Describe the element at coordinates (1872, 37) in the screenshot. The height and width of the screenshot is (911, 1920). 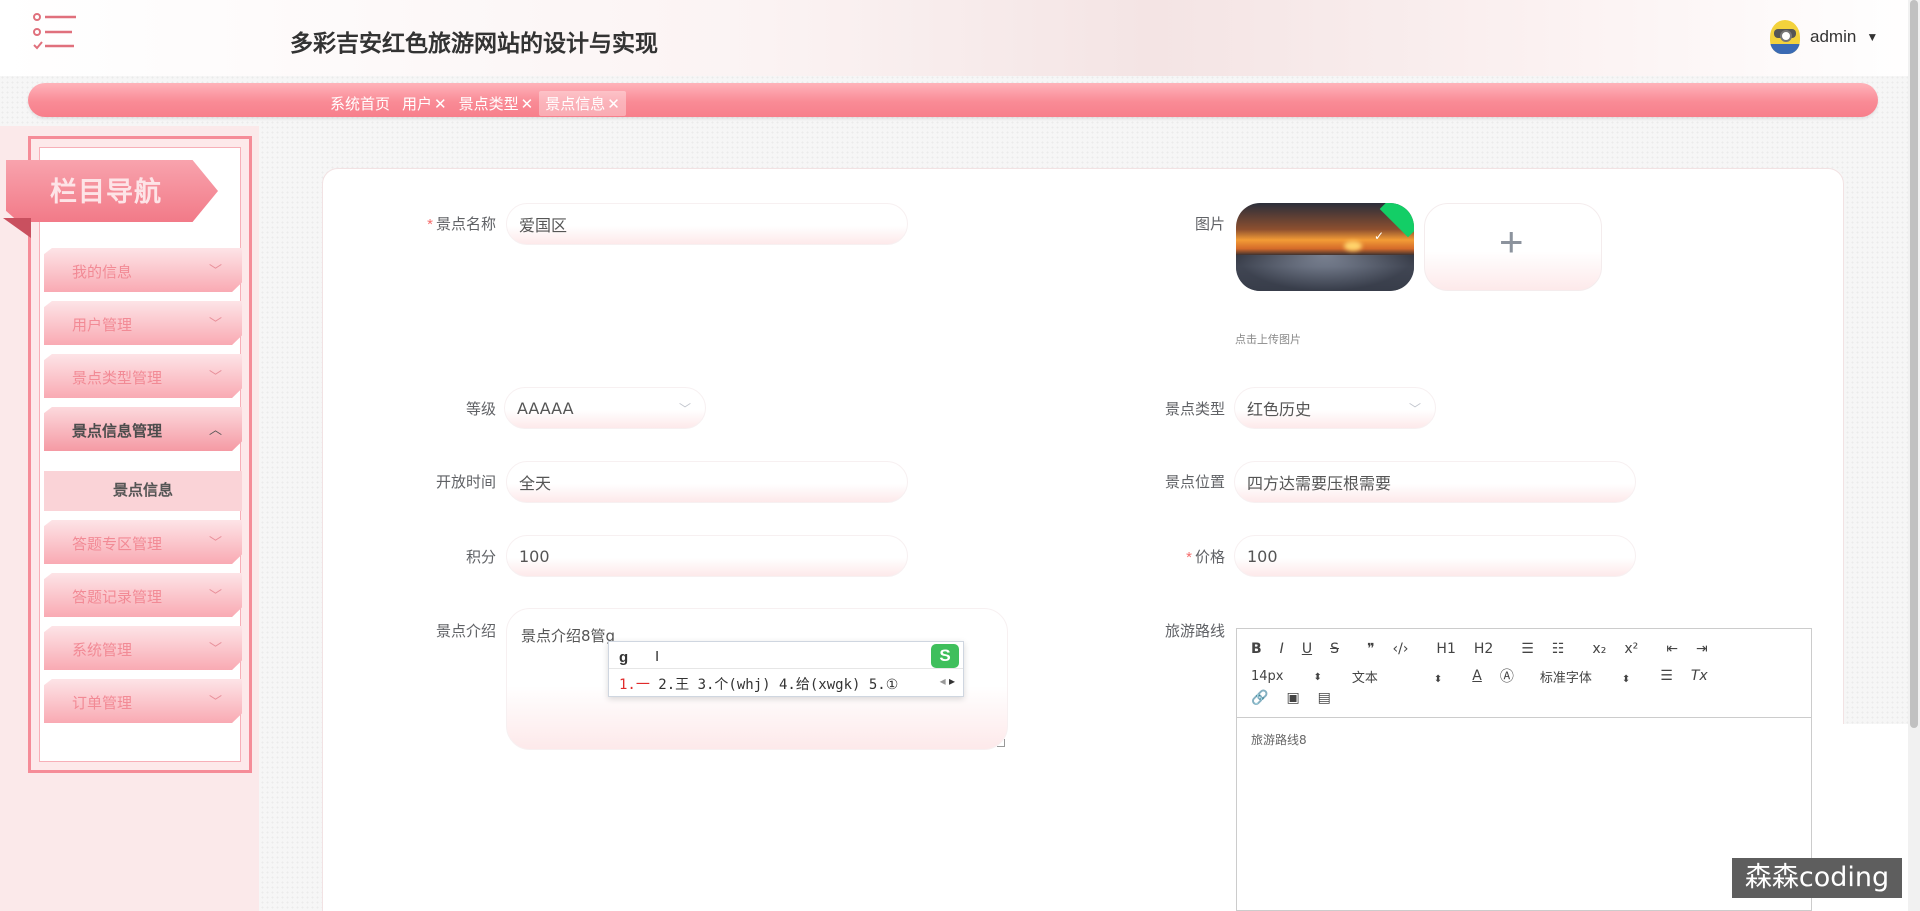
I see `caret-down-icon: ▼` at that location.